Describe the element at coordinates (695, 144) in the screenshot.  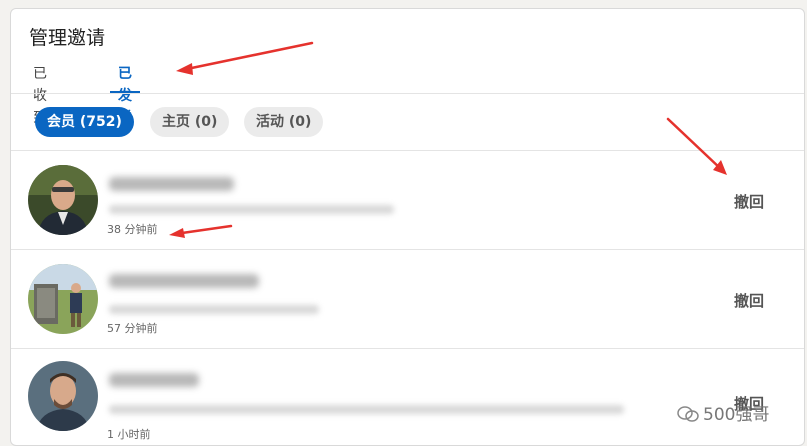
I see `arrow-to-withdraw` at that location.